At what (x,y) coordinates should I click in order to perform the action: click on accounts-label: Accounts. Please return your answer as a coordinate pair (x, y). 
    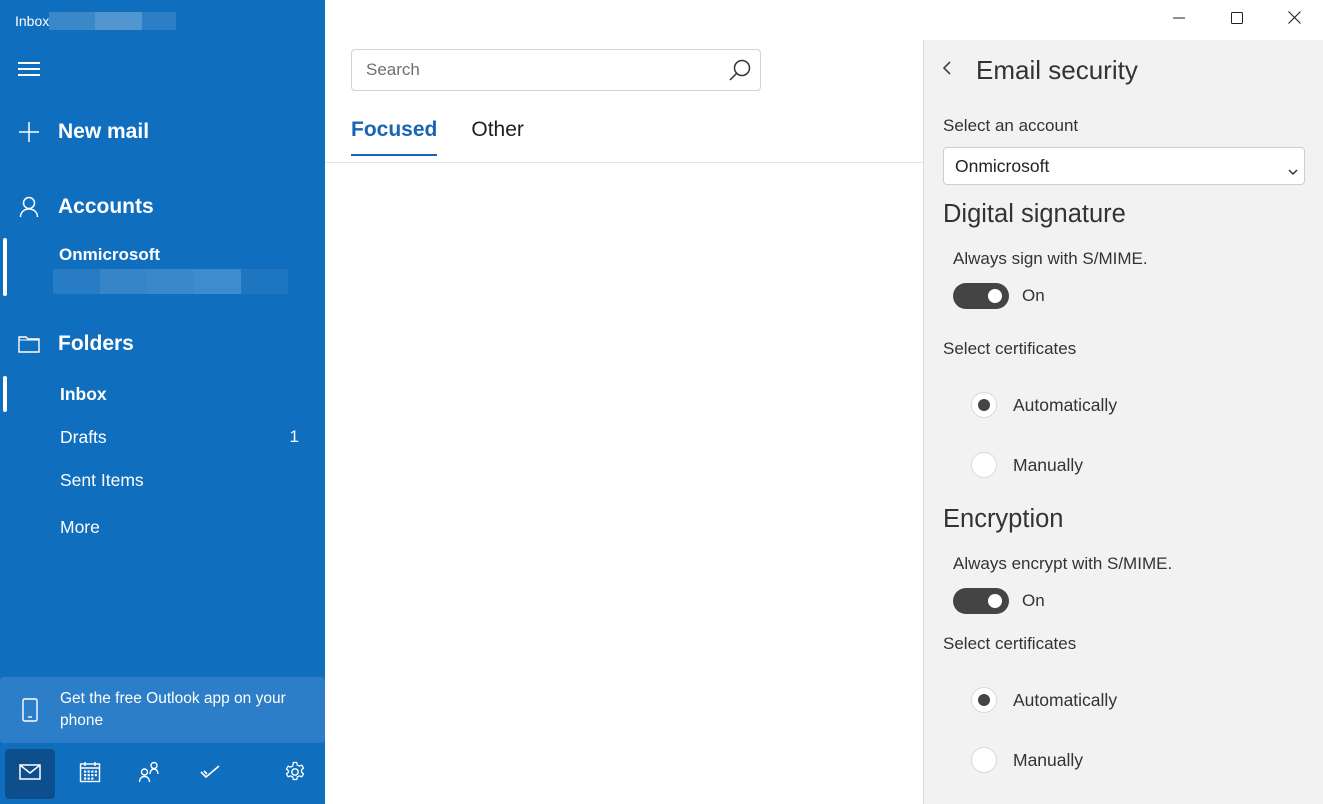
    Looking at the image, I should click on (106, 206).